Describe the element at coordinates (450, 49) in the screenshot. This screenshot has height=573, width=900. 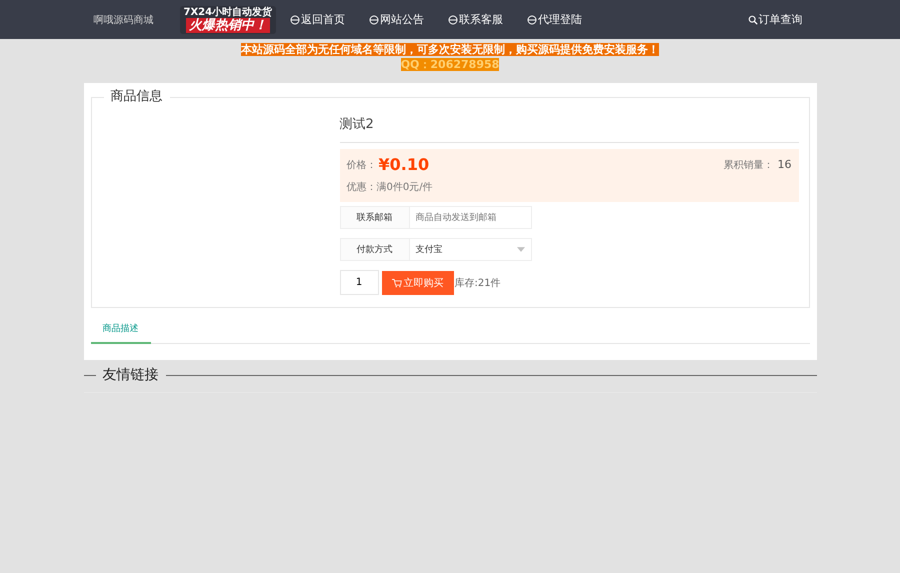
I see `notice-text: 本站源码全部为无任何域名等限制，可多次安装无限制，购买源码提供免费安装服务！` at that location.